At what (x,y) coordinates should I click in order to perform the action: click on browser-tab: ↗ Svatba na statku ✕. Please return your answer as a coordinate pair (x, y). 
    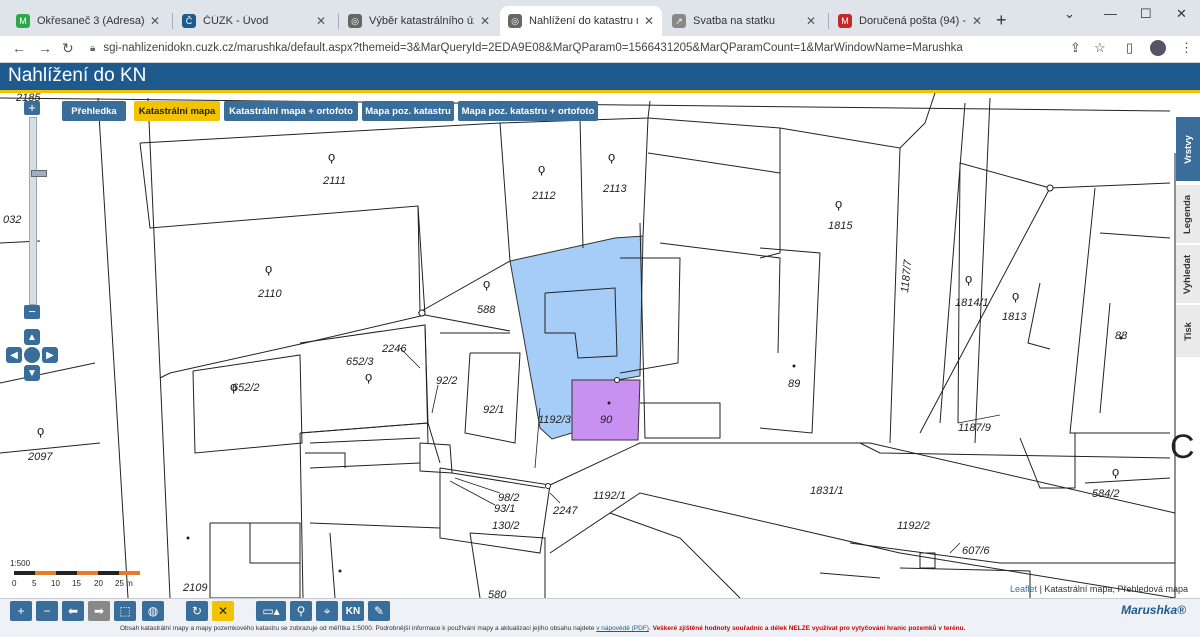
    Looking at the image, I should click on (744, 21).